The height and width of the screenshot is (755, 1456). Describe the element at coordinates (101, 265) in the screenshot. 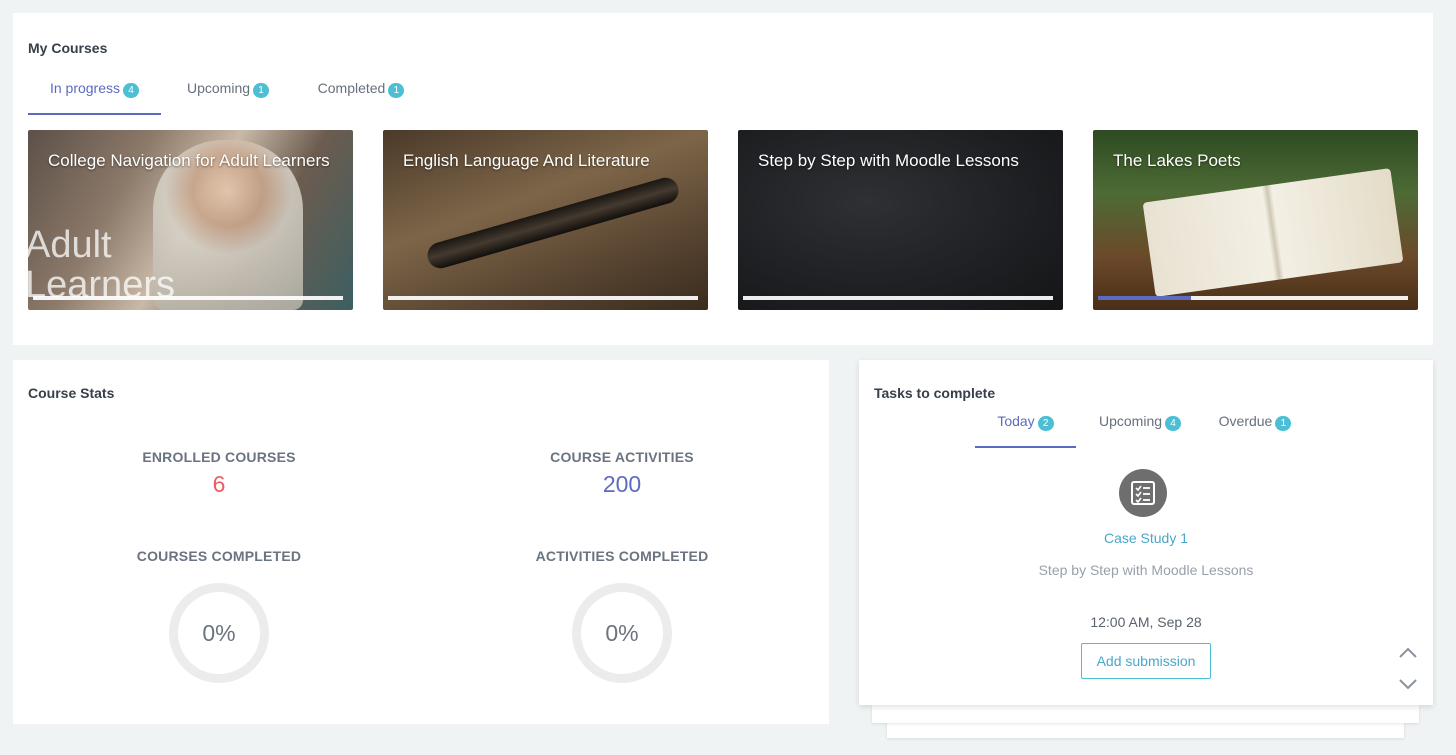

I see `course-image-text: Adult Learners` at that location.